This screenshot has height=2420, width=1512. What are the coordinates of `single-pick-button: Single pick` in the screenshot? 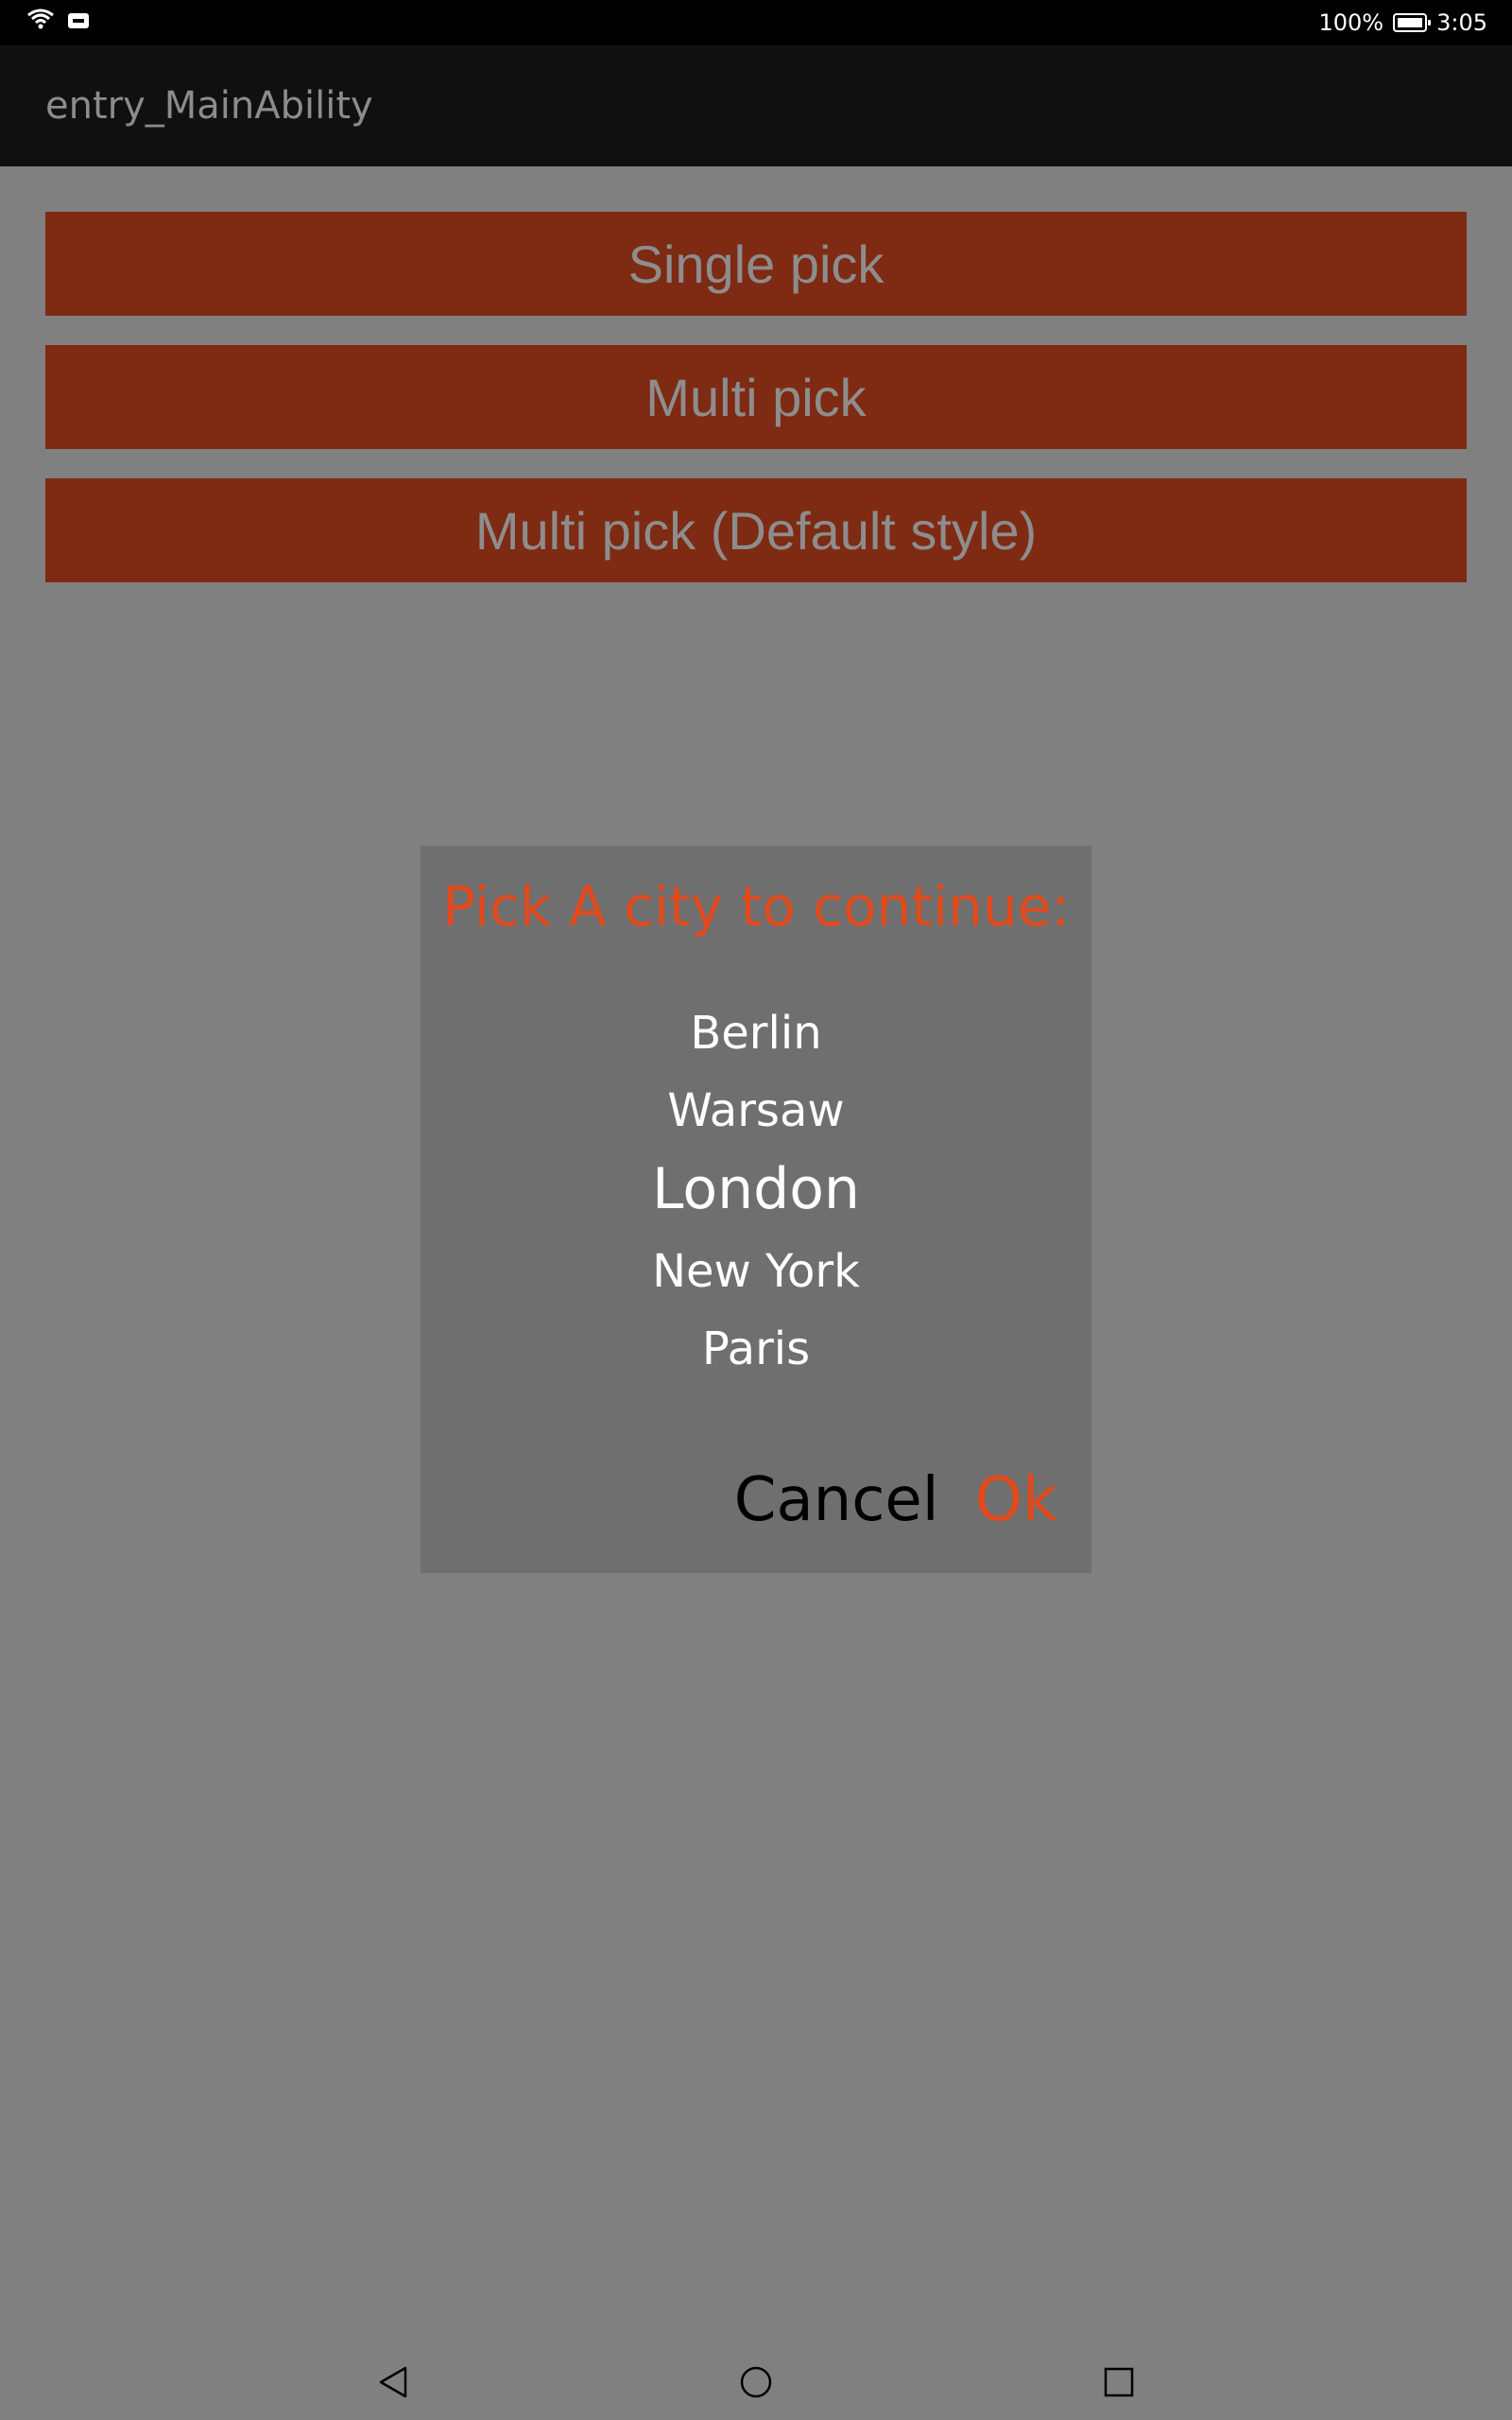 It's located at (756, 264).